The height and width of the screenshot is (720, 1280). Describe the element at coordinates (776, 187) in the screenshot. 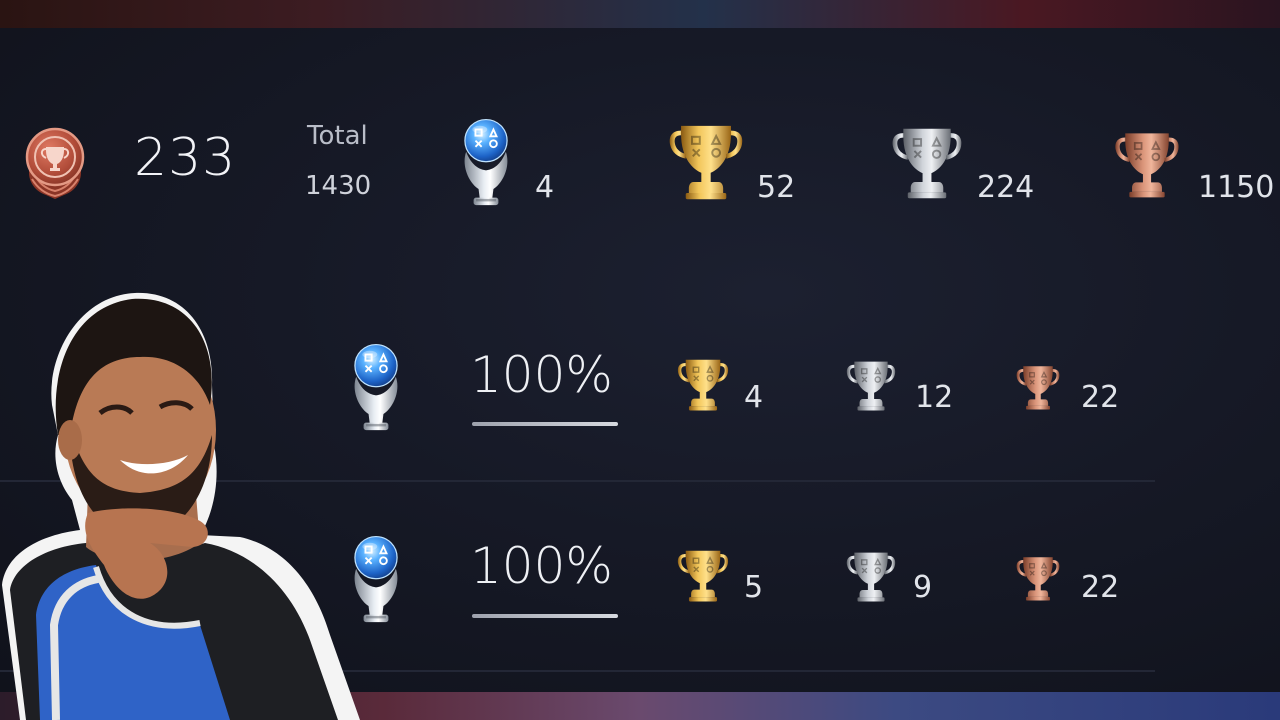

I see `summary-gold-count: 52` at that location.